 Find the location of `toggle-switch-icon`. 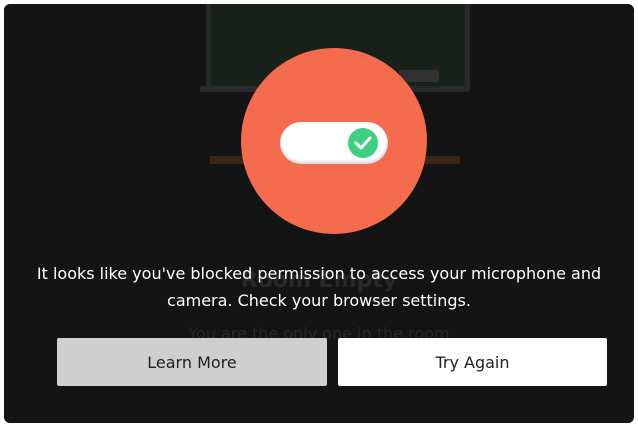

toggle-switch-icon is located at coordinates (334, 143).